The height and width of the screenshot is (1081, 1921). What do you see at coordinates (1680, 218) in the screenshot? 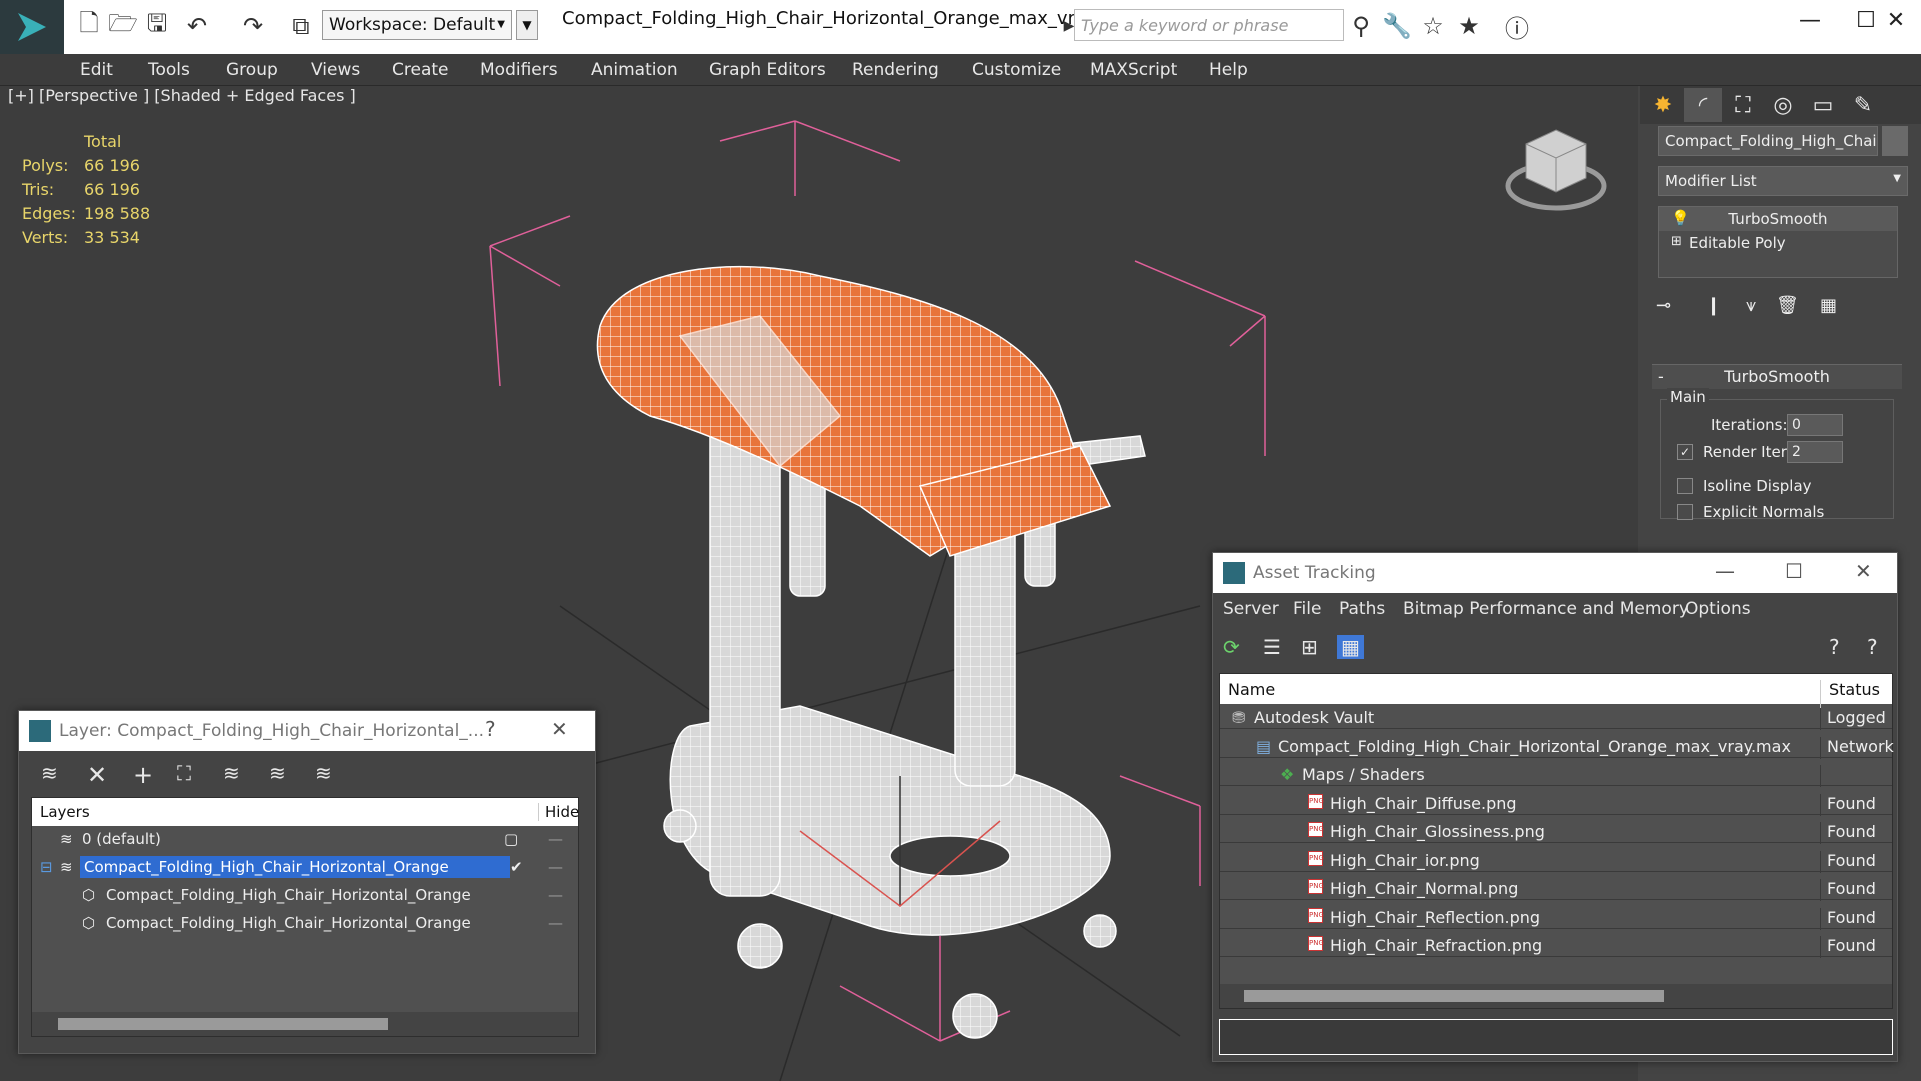
I see `lightbulb-icon: 💡` at bounding box center [1680, 218].